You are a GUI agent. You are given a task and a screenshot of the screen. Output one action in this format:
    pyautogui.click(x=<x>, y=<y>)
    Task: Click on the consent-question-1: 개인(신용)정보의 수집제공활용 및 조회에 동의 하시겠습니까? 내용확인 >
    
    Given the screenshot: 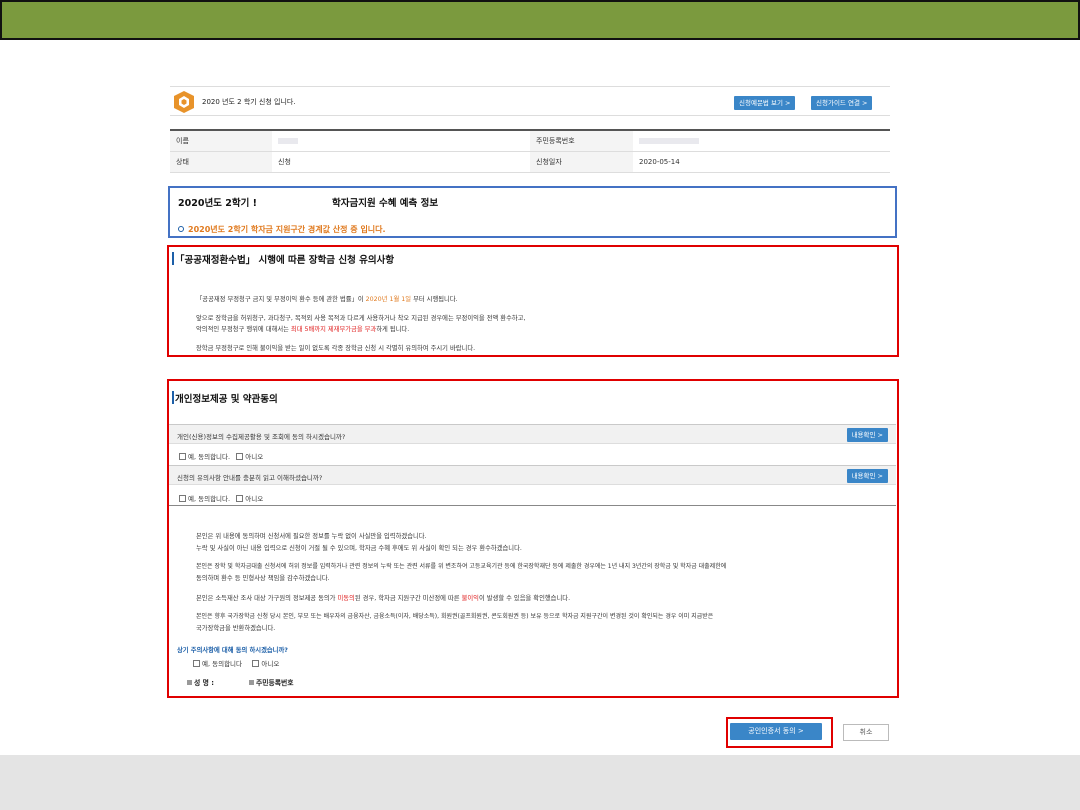 What is the action you would take?
    pyautogui.click(x=532, y=434)
    